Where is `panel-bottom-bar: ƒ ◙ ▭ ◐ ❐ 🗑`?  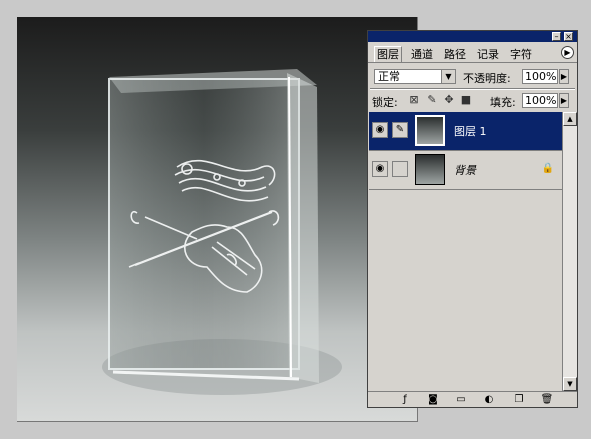 panel-bottom-bar: ƒ ◙ ▭ ◐ ❐ 🗑 is located at coordinates (472, 399).